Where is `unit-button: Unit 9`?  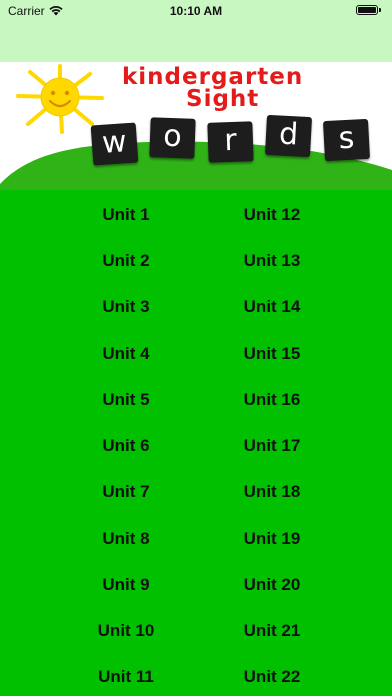
unit-button: Unit 9 is located at coordinates (126, 585).